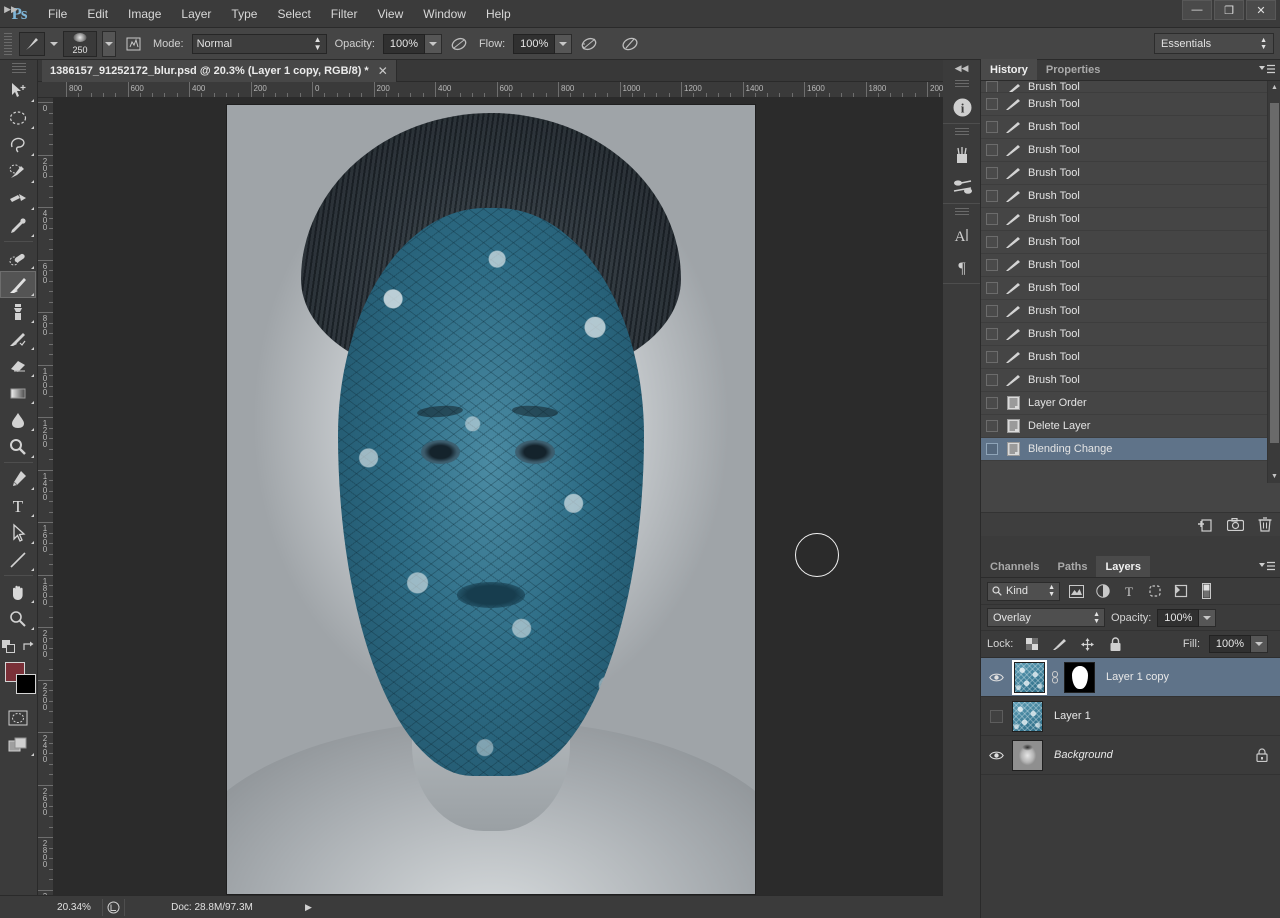  I want to click on background-color-swatch, so click(26, 684).